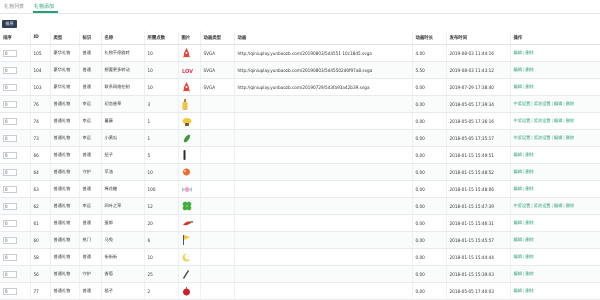 This screenshot has width=600, height=300. I want to click on sort-button: 排序, so click(9, 24).